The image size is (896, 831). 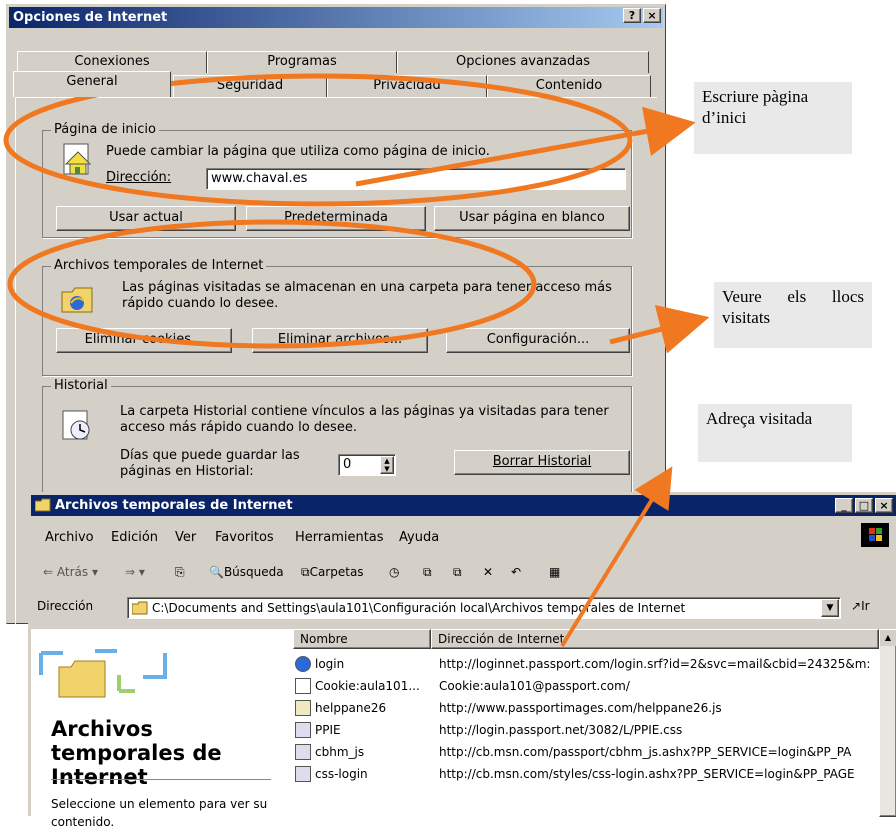 What do you see at coordinates (140, 608) in the screenshot?
I see `address-folder-icon` at bounding box center [140, 608].